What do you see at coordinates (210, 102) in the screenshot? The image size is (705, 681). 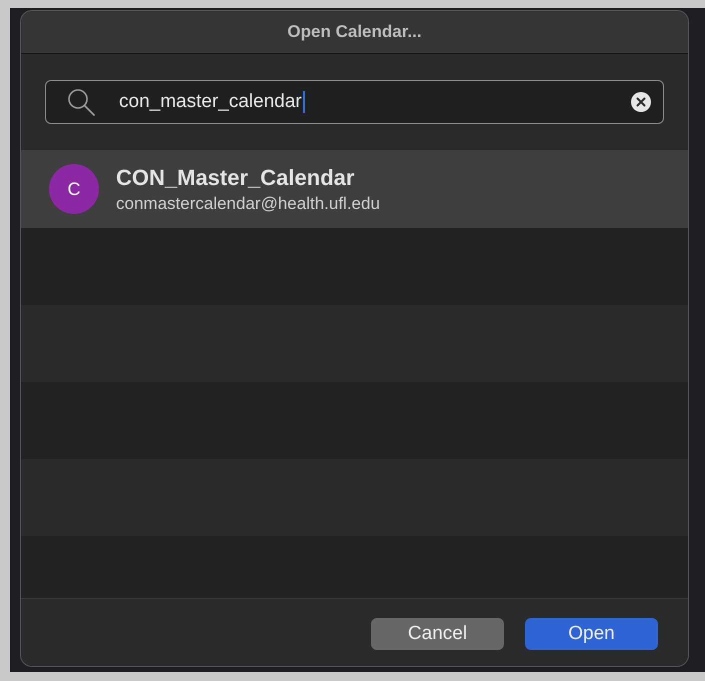 I see `search-text: con_master_calendar` at bounding box center [210, 102].